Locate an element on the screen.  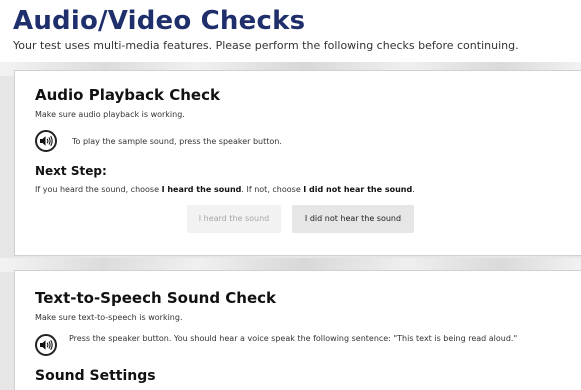
next-step-bold-heard: I heard the sound is located at coordinates (201, 189).